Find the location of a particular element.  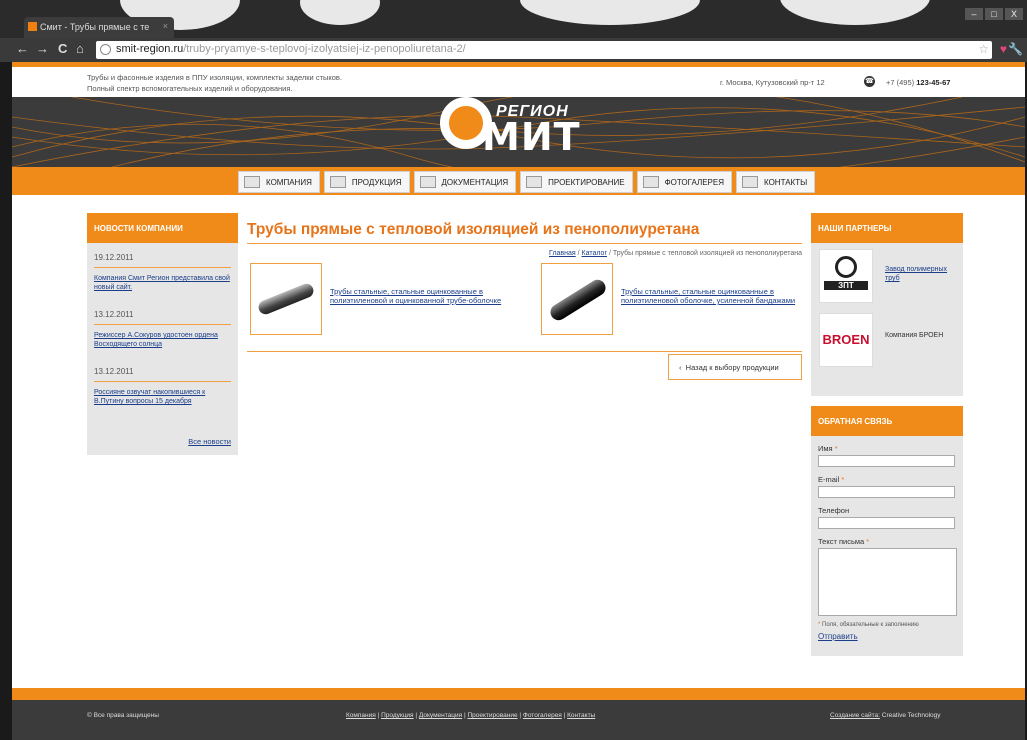

minimize-button: – is located at coordinates (974, 14).